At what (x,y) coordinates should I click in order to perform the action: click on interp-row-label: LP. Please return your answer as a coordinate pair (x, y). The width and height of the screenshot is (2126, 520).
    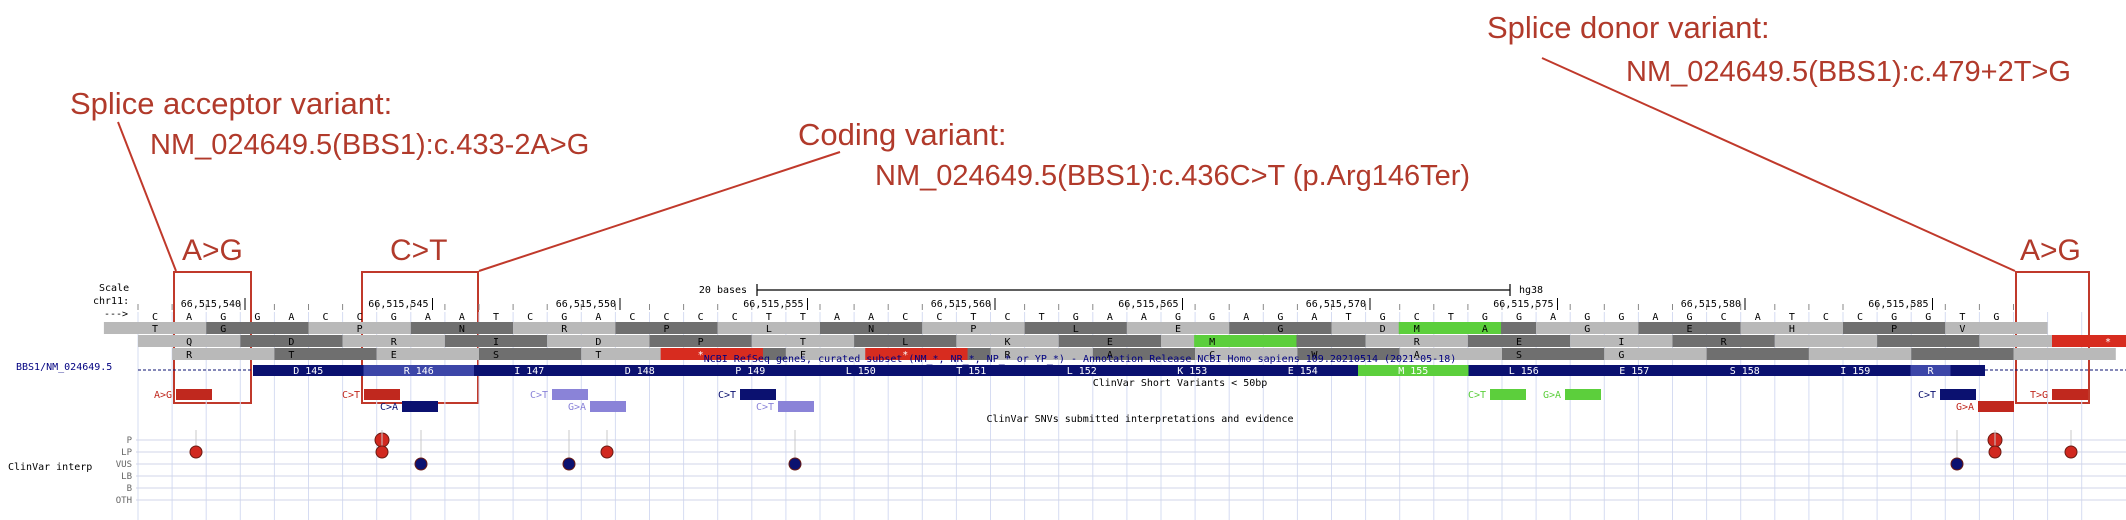
    Looking at the image, I should click on (126, 453).